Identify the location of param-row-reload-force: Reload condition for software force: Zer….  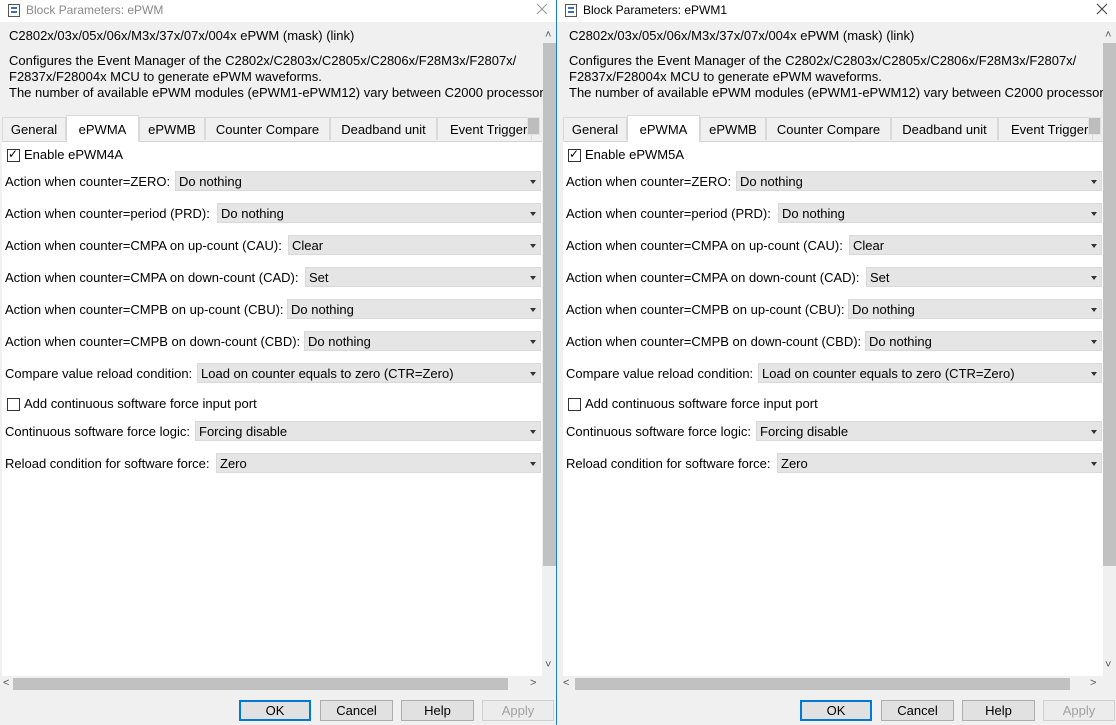
(275, 464).